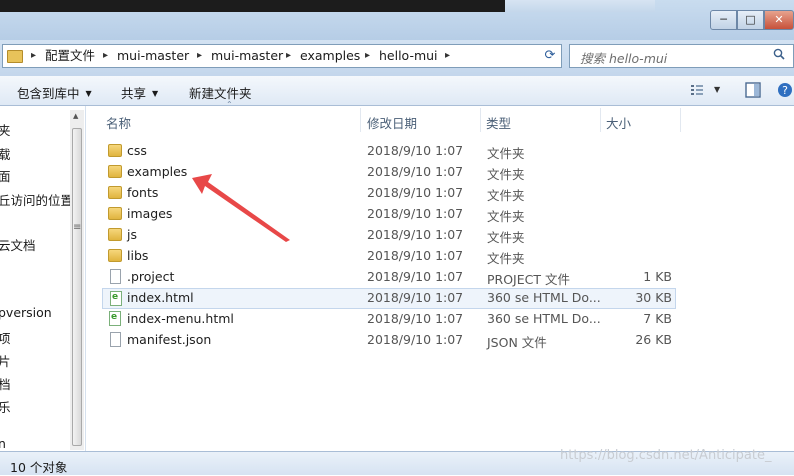 The width and height of the screenshot is (794, 476). Describe the element at coordinates (779, 20) in the screenshot. I see `close-button: ✕` at that location.